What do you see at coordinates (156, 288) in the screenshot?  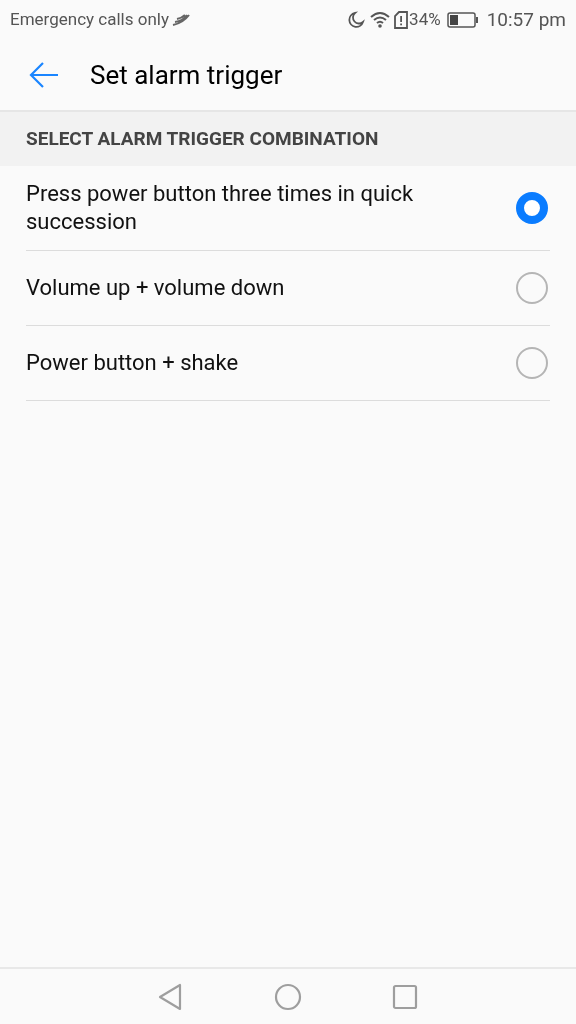 I see `option-label: Volume up + volume down` at bounding box center [156, 288].